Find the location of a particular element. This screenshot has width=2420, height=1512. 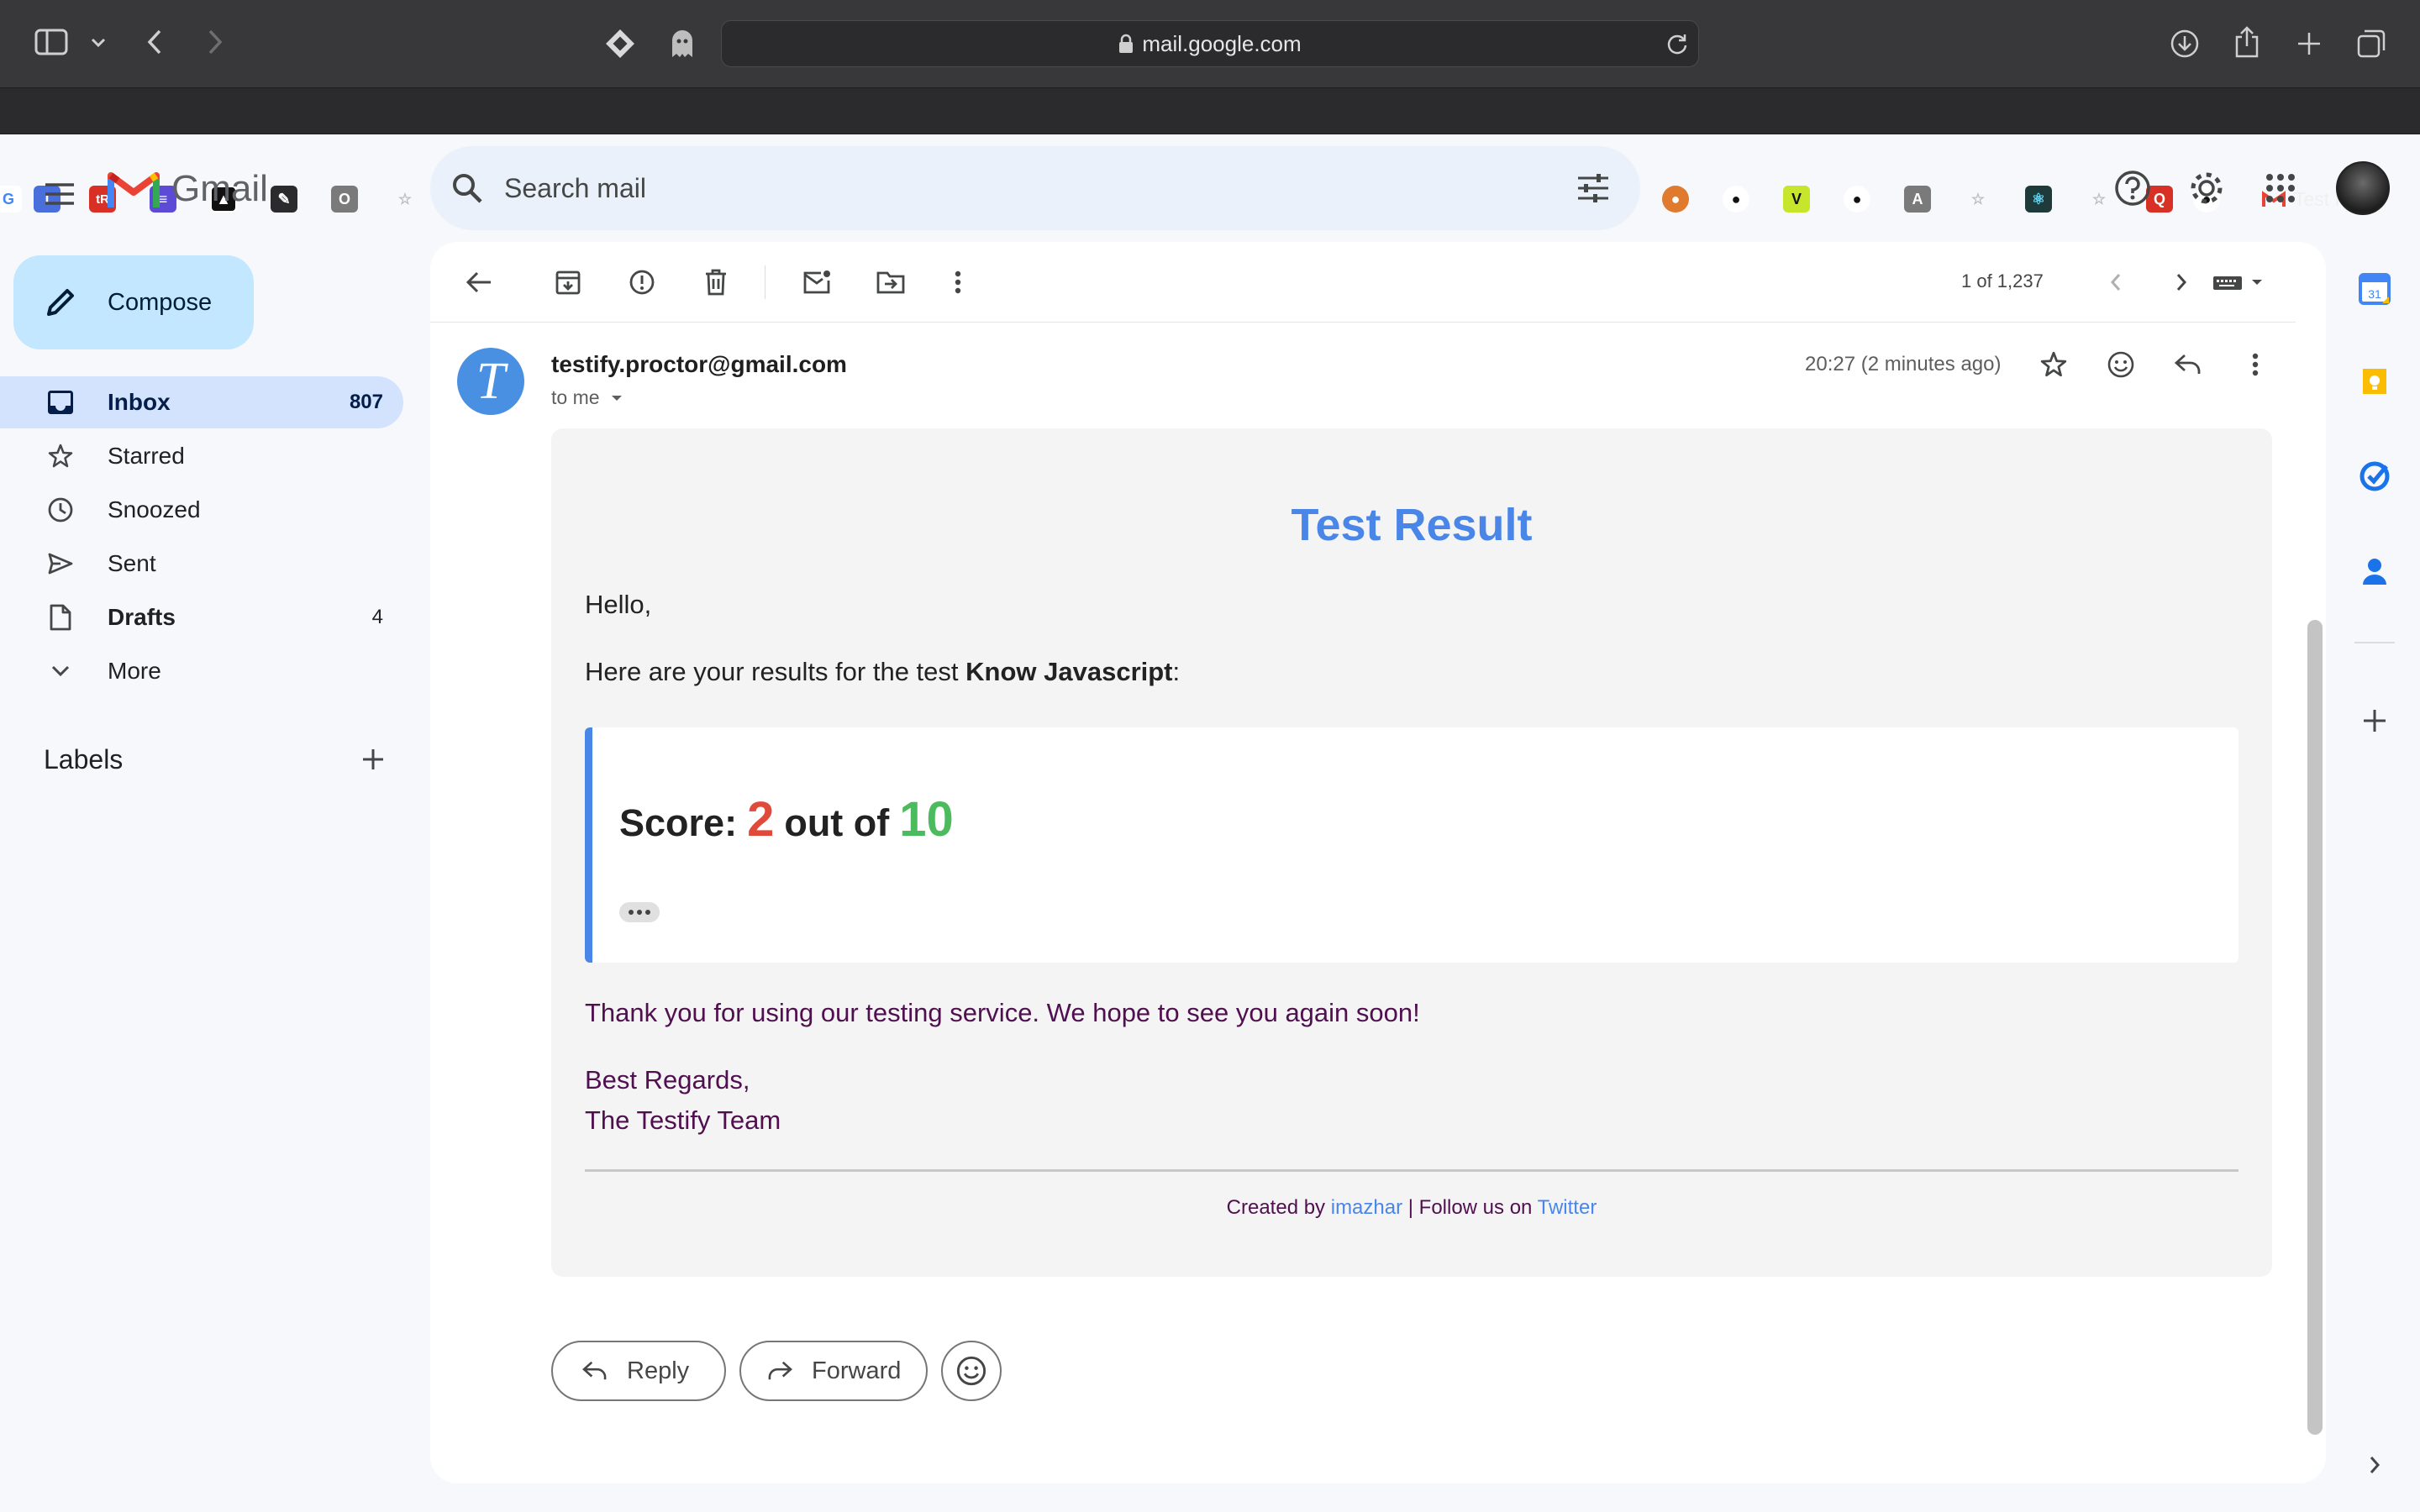

share-icon is located at coordinates (2246, 42).